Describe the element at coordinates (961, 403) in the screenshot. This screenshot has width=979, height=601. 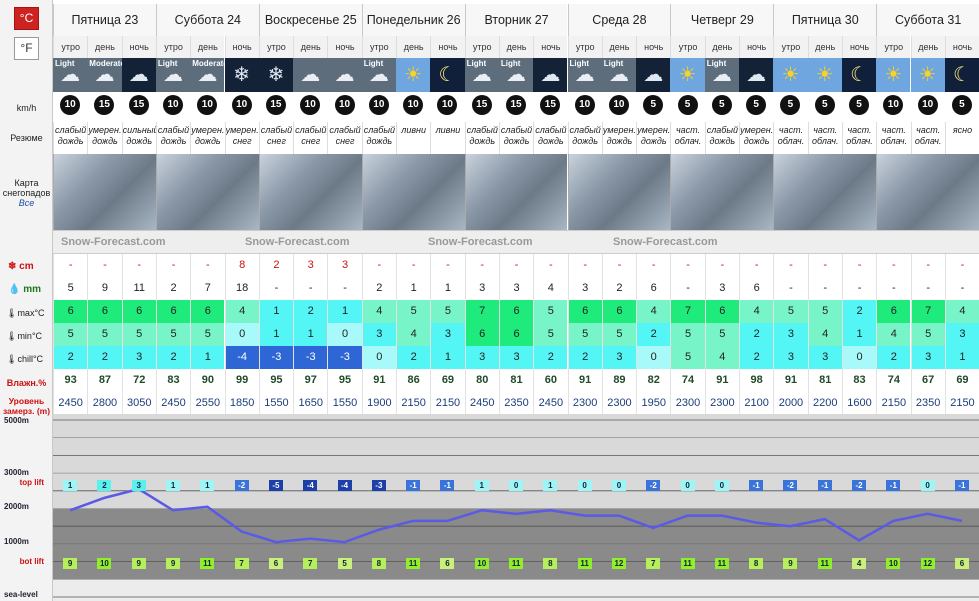
I see `freeze-level-row-cell: 2150` at that location.